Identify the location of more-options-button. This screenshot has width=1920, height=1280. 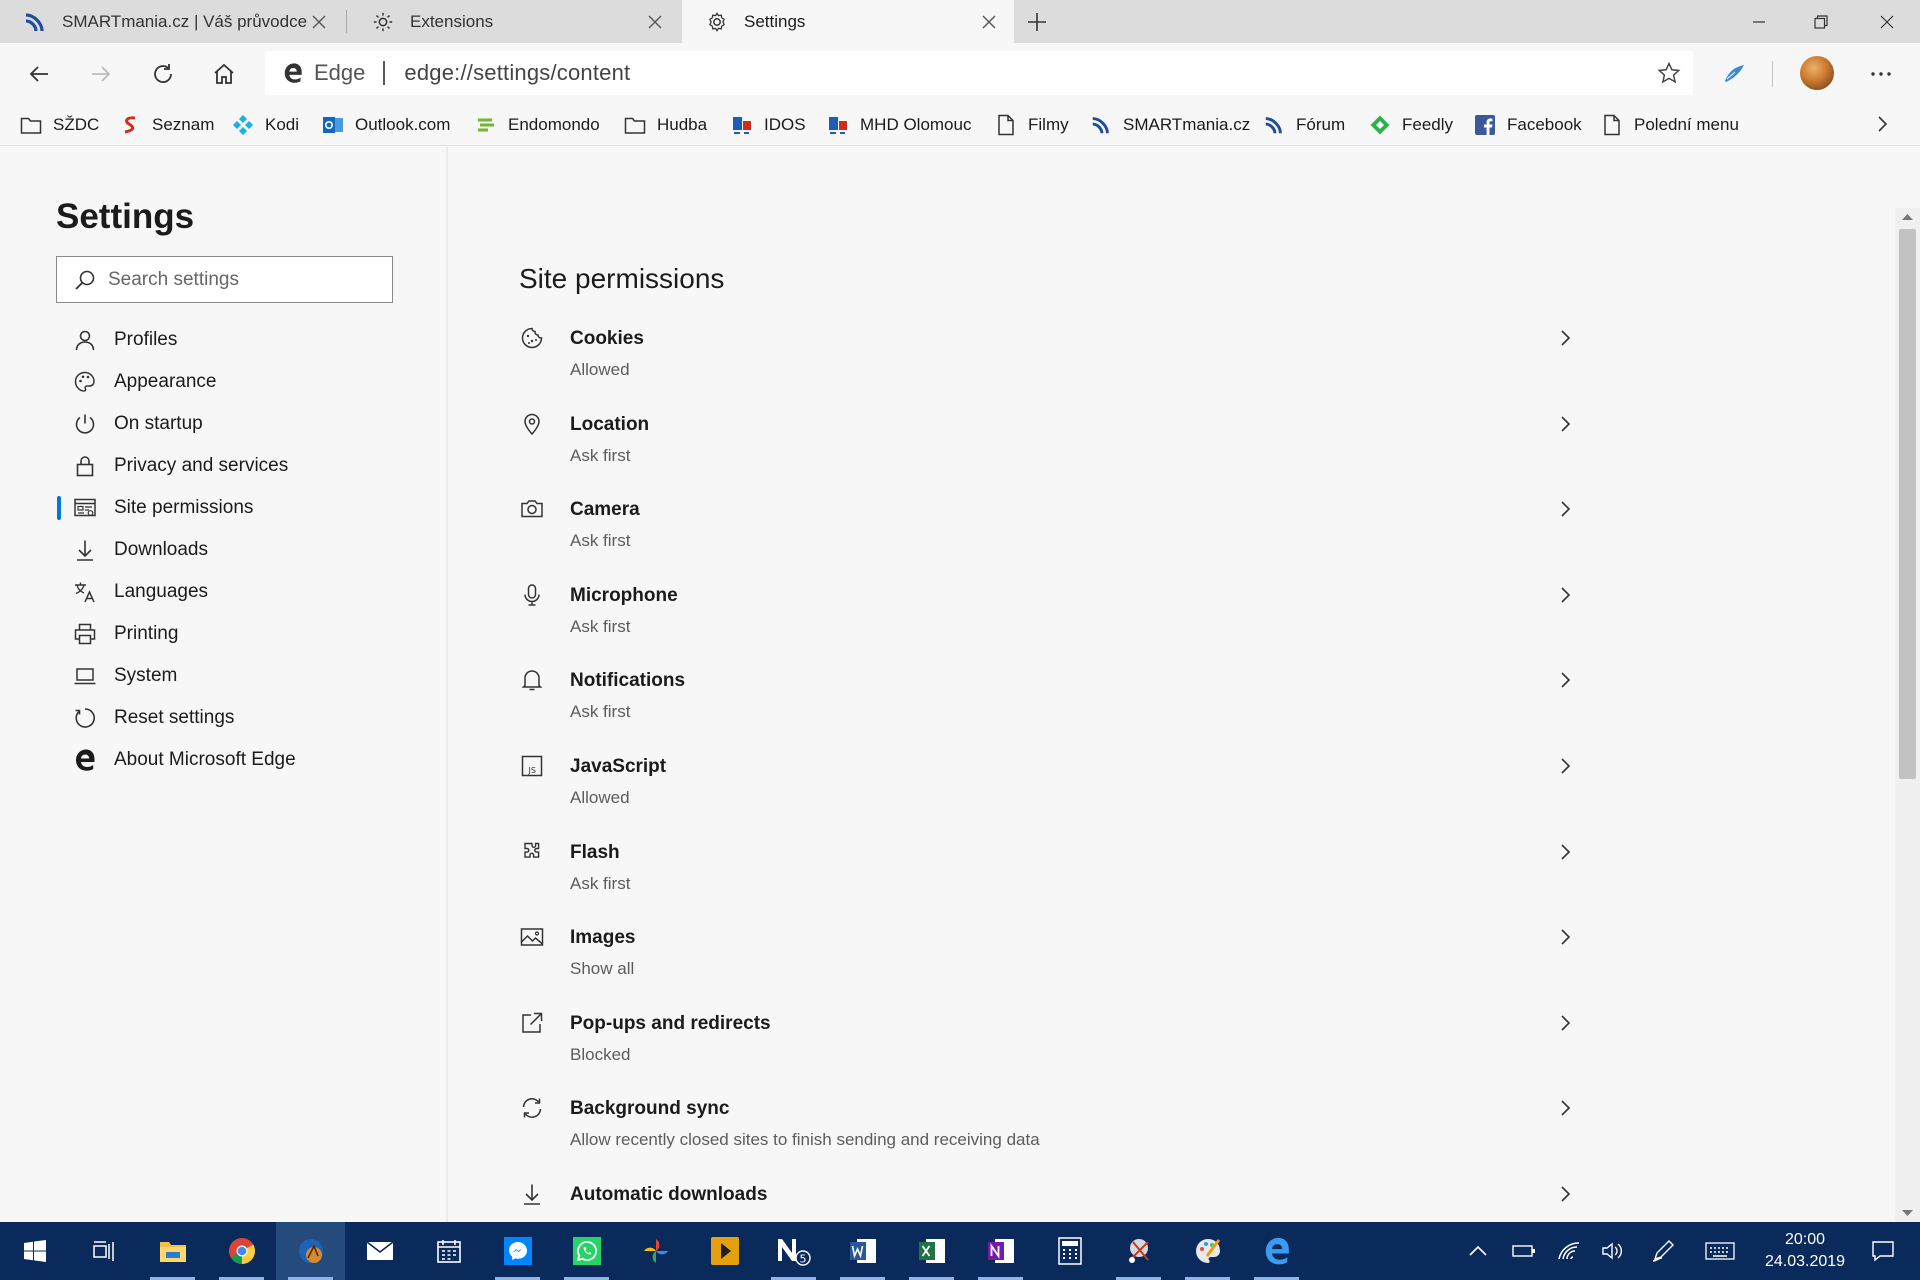
(1881, 74).